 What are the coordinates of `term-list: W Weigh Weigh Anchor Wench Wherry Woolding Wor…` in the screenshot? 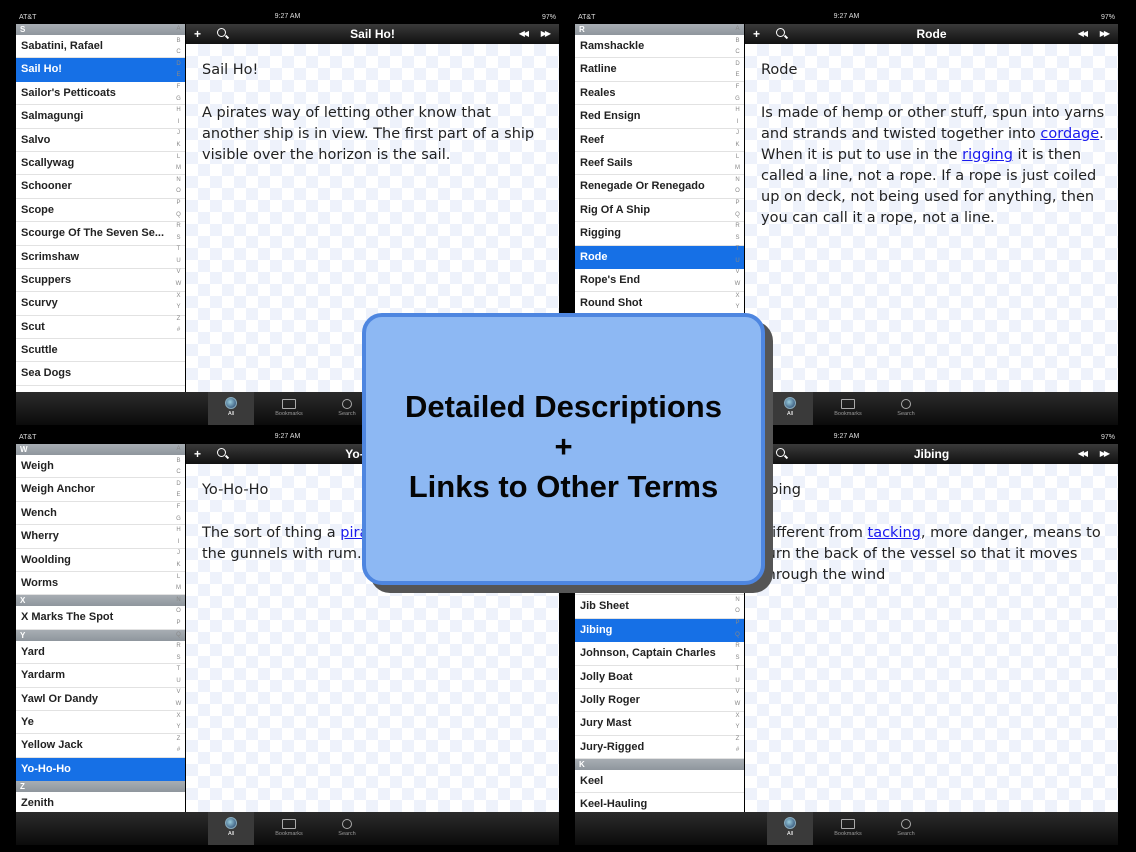 It's located at (100, 628).